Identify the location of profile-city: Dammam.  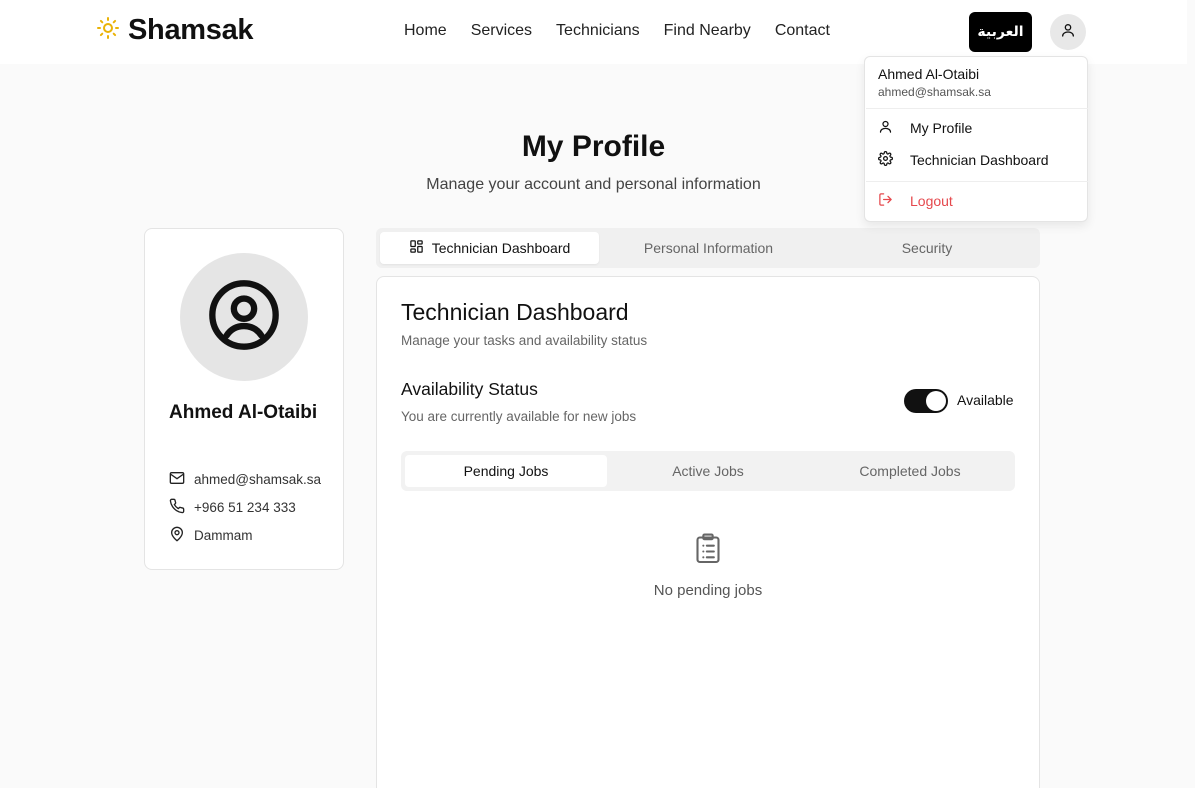
(223, 535).